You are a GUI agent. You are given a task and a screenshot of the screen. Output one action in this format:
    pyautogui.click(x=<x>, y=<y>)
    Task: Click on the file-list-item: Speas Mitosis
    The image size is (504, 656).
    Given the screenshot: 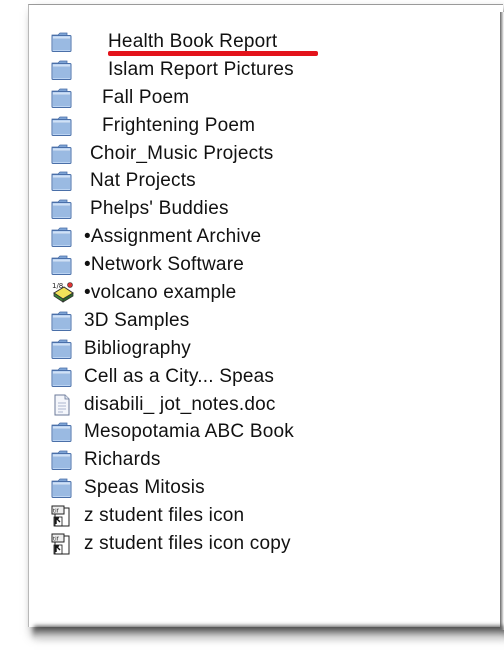 What is the action you would take?
    pyautogui.click(x=172, y=488)
    